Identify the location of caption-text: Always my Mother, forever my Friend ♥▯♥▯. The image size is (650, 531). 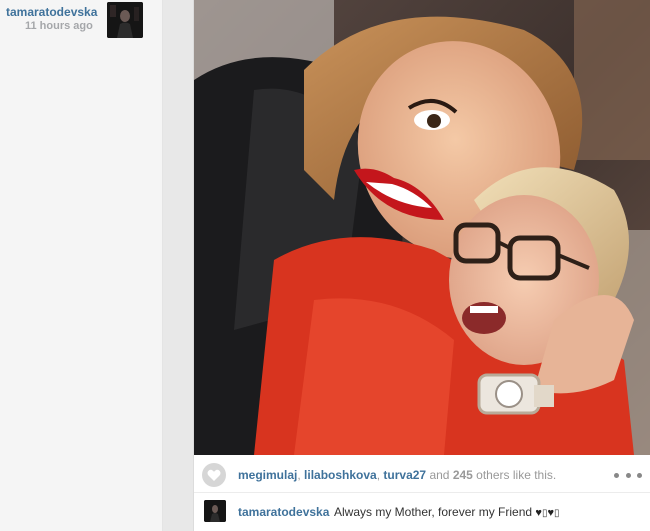
(447, 512).